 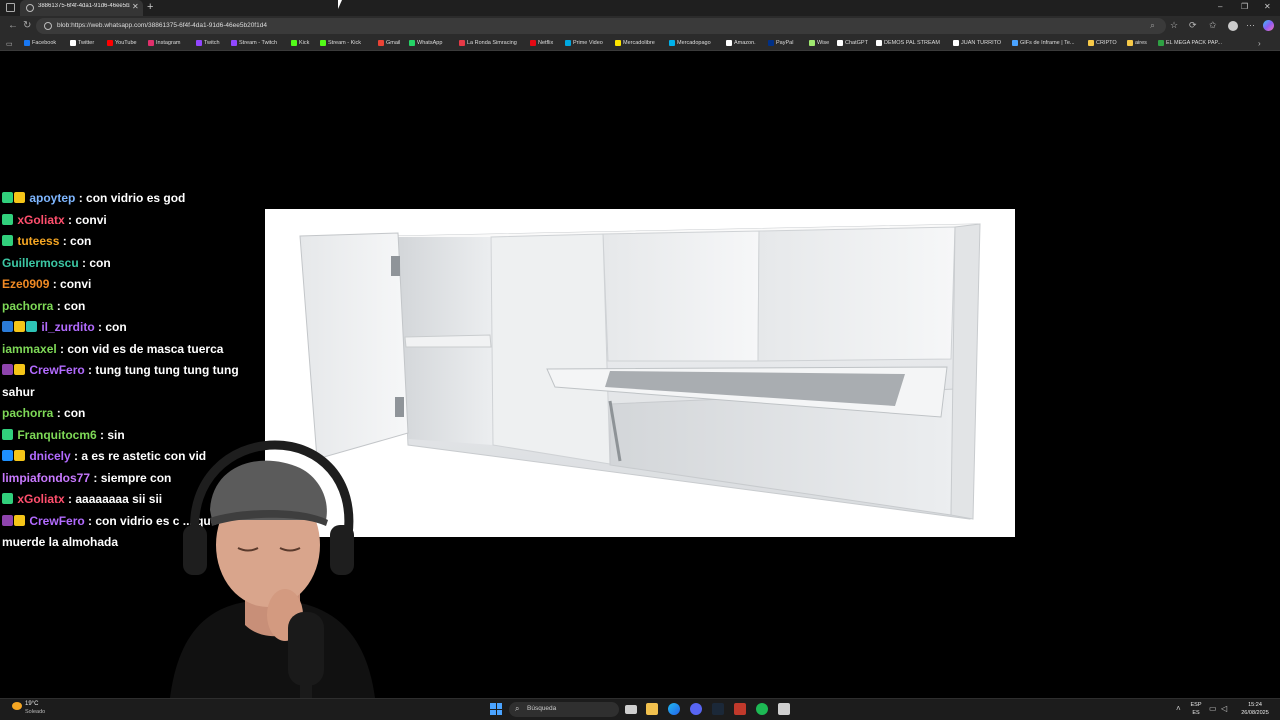 What do you see at coordinates (81, 241) in the screenshot?
I see `chat-text: con` at bounding box center [81, 241].